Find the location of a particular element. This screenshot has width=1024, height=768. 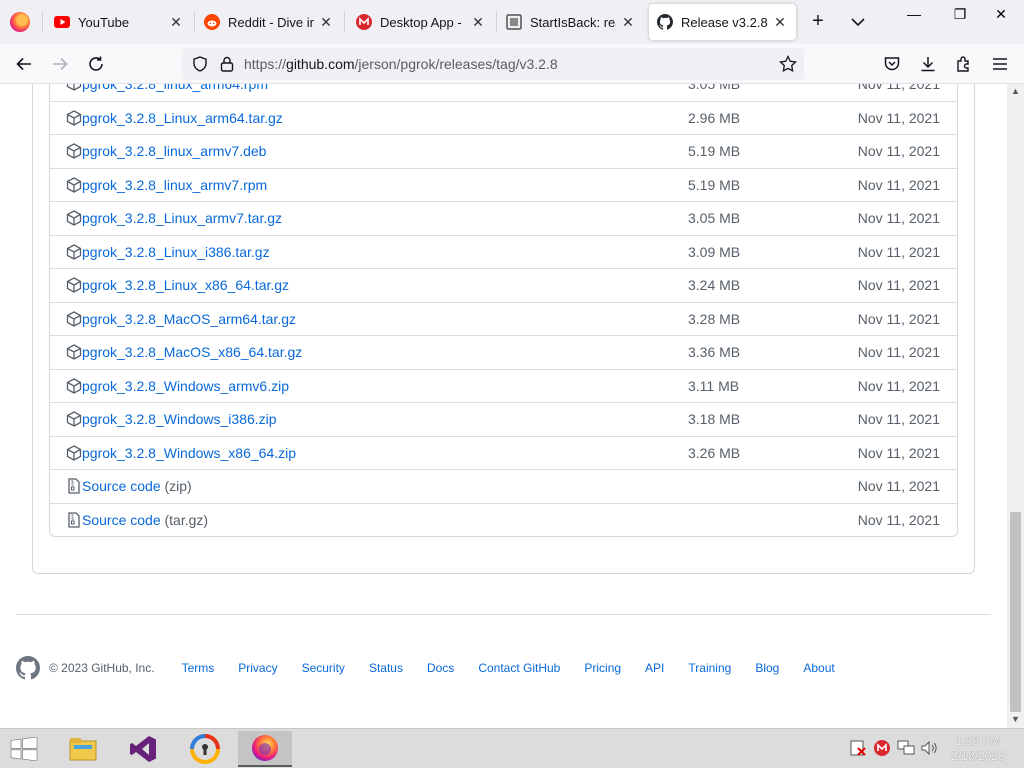

asset-download-link: pgrok_3.2.8_Linux_i386.tar.gz is located at coordinates (176, 252).